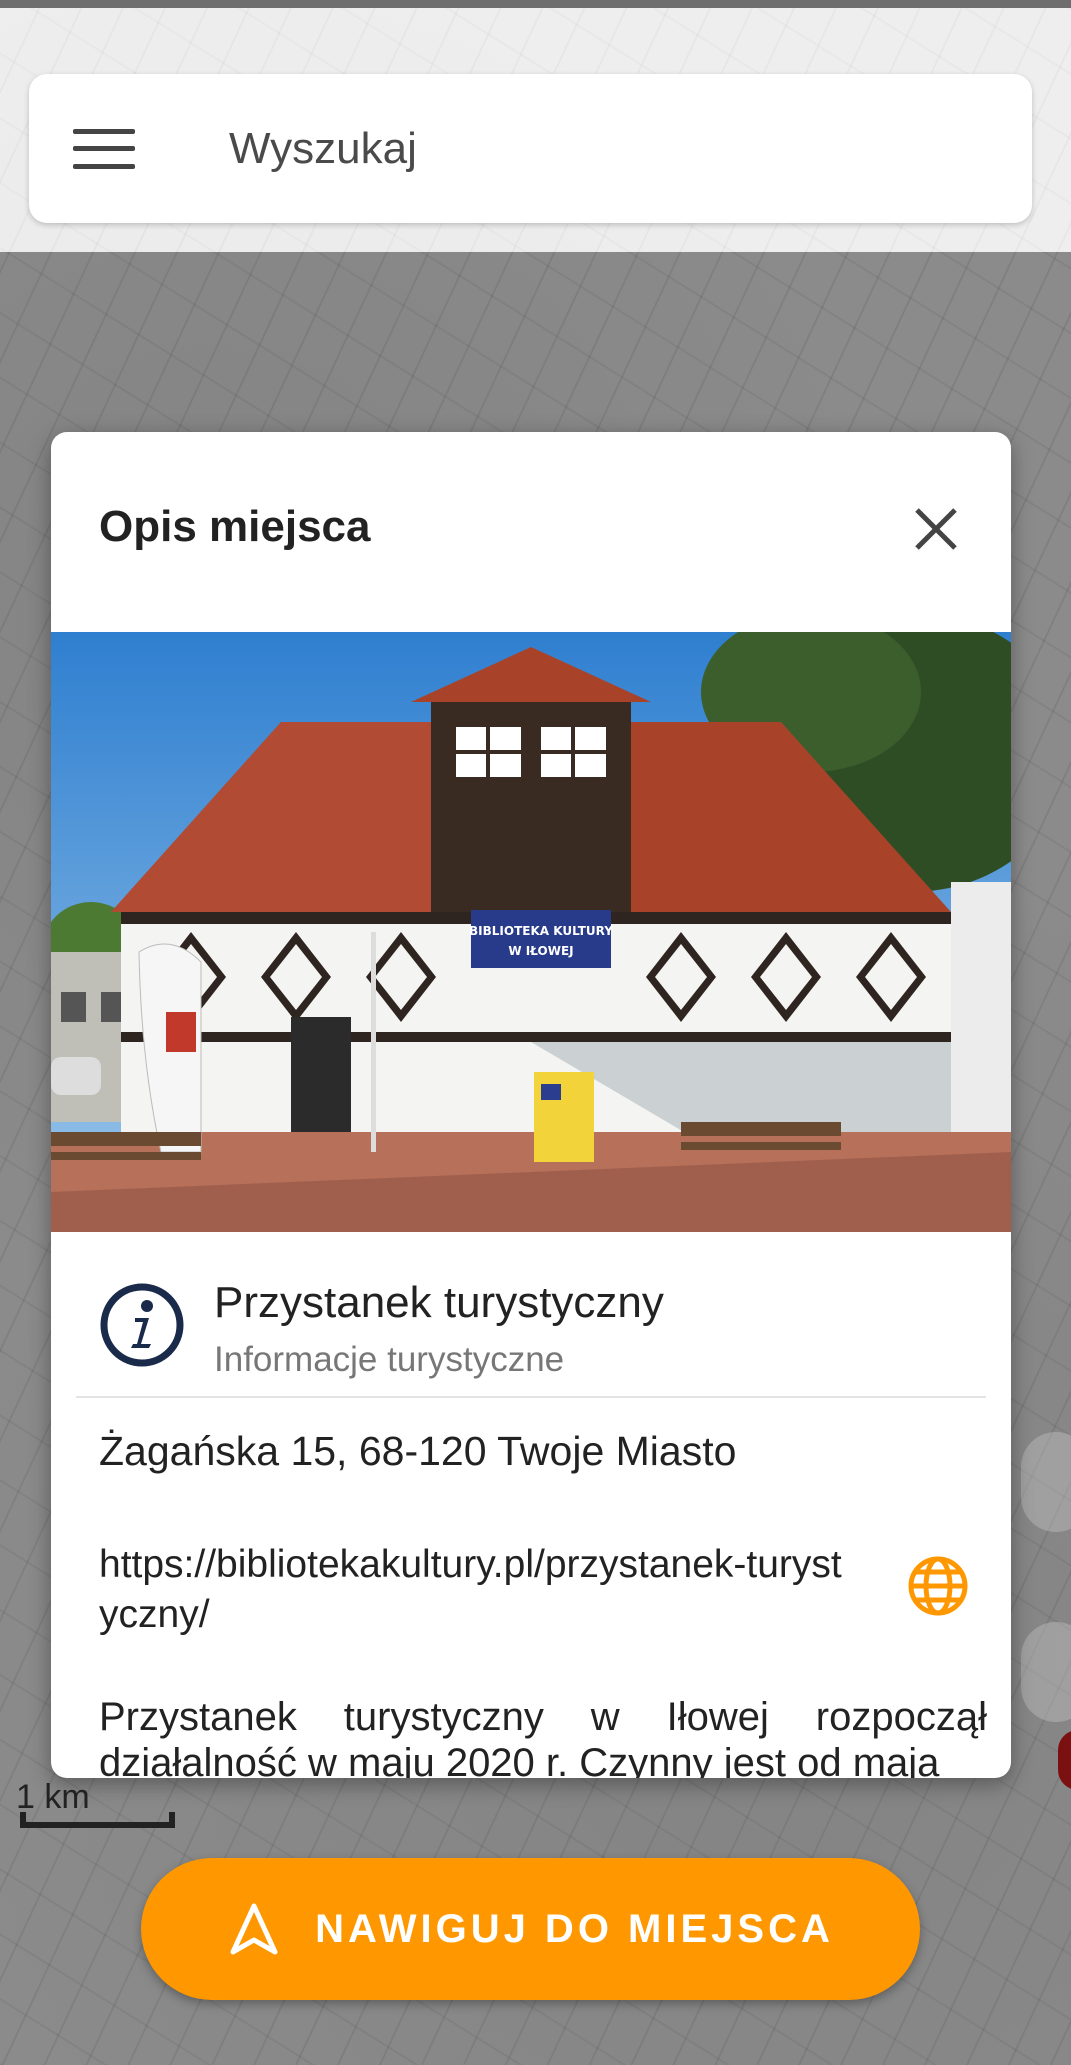  Describe the element at coordinates (531, 1397) in the screenshot. I see `divider` at that location.